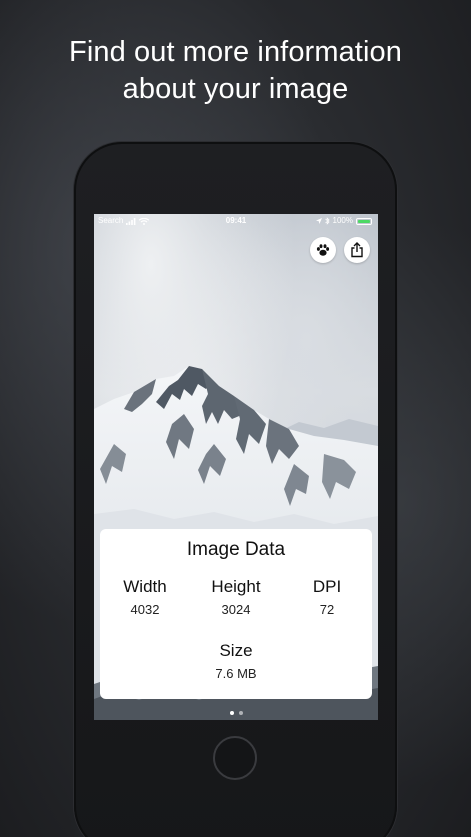 The width and height of the screenshot is (471, 837). Describe the element at coordinates (145, 597) in the screenshot. I see `width-field: Width 4032` at that location.